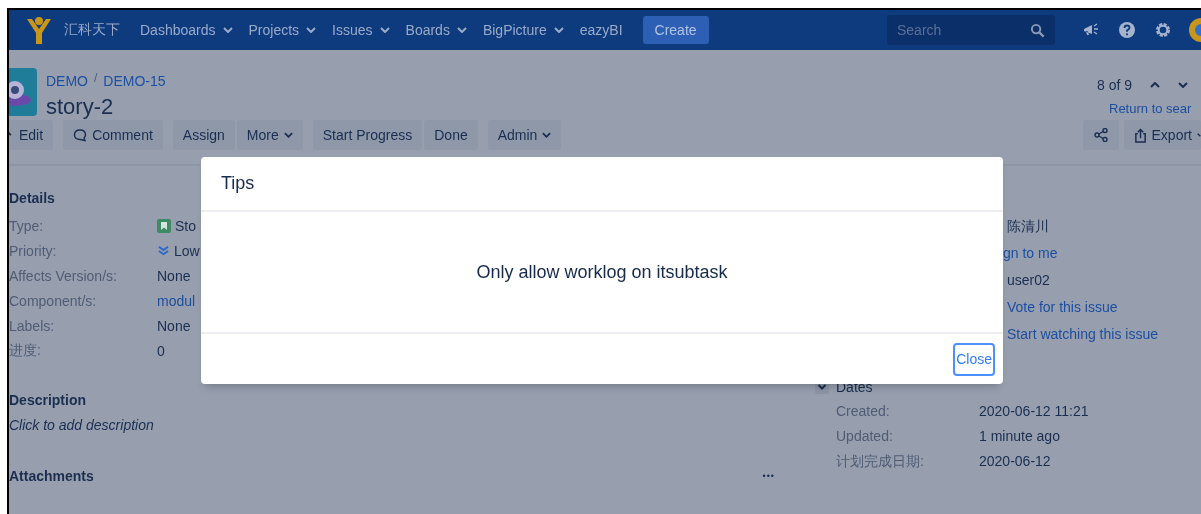 The height and width of the screenshot is (514, 1201). Describe the element at coordinates (23, 92) in the screenshot. I see `project-avatar-icon` at that location.